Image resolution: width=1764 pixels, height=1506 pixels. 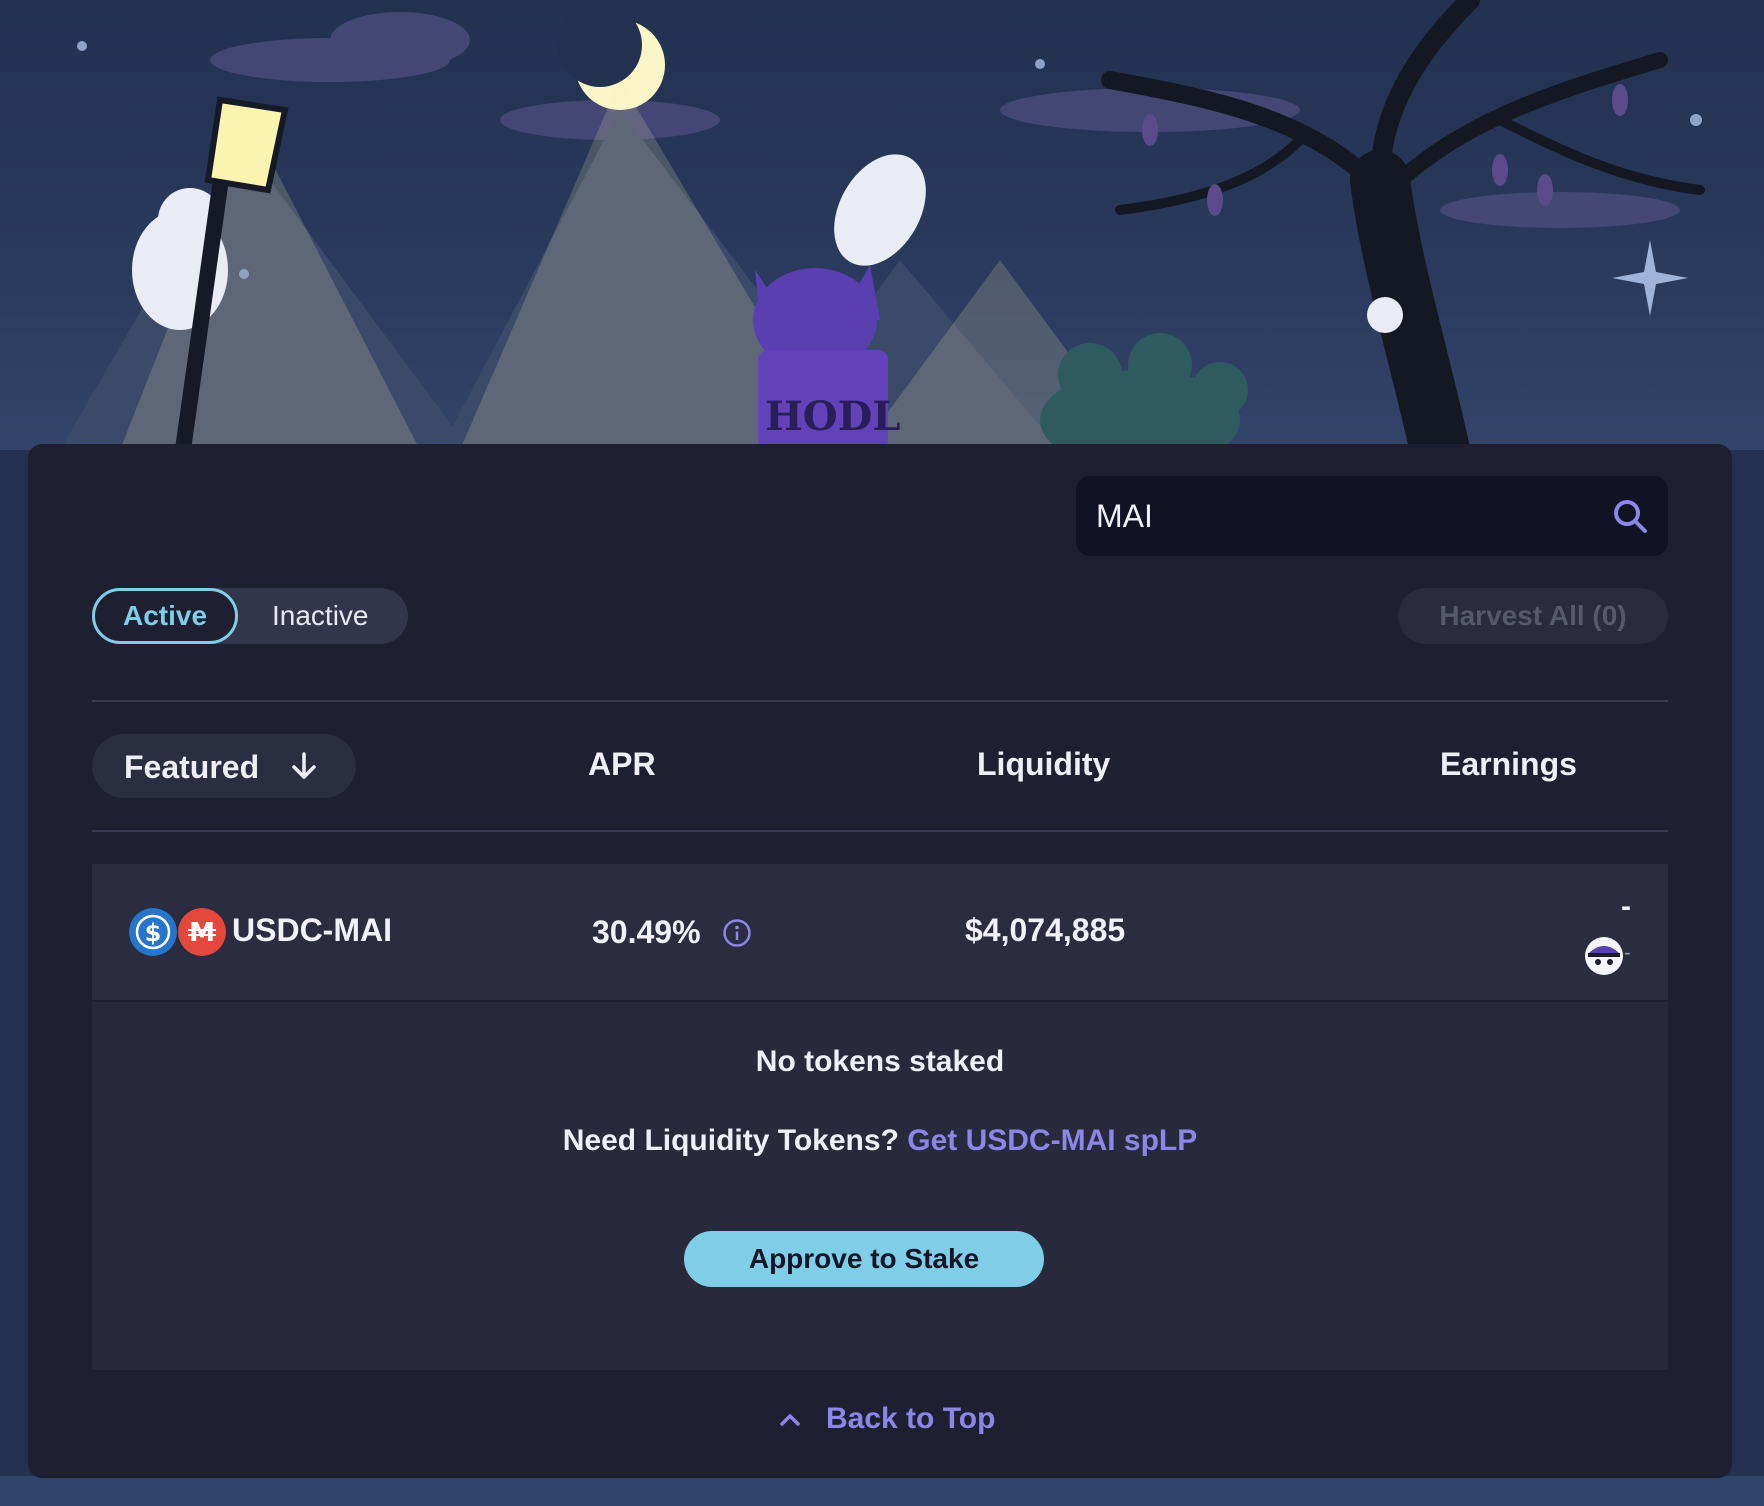 I want to click on sort-featured-button: Featured, so click(x=224, y=766).